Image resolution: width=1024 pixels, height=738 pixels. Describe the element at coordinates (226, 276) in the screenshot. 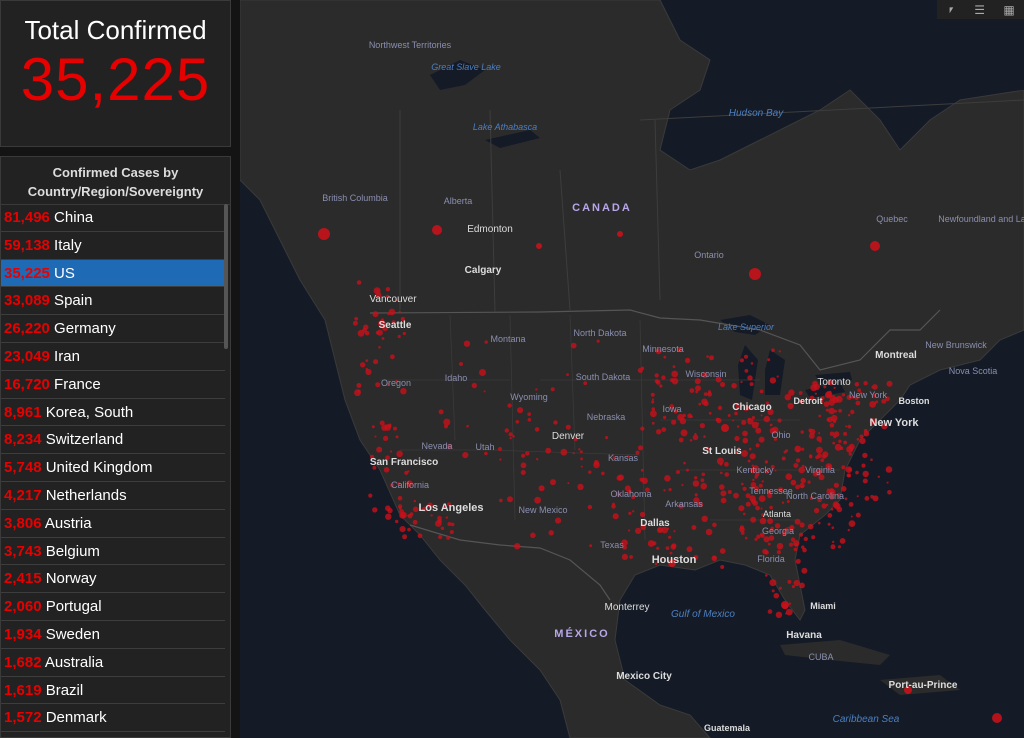

I see `list-scrollbar` at that location.